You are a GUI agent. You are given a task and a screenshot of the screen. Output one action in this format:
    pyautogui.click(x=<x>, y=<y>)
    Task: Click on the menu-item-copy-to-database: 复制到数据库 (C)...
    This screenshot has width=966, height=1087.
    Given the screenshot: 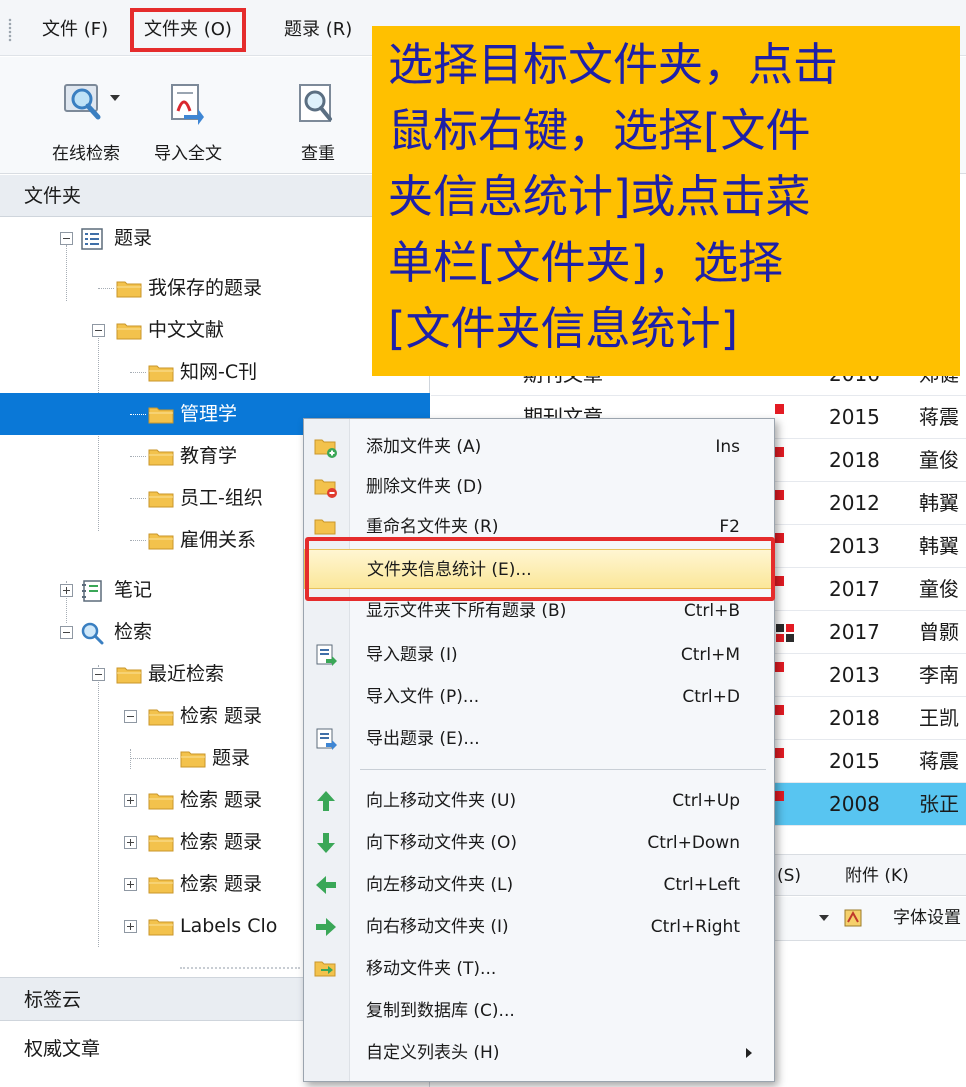 What is the action you would take?
    pyautogui.click(x=539, y=1011)
    